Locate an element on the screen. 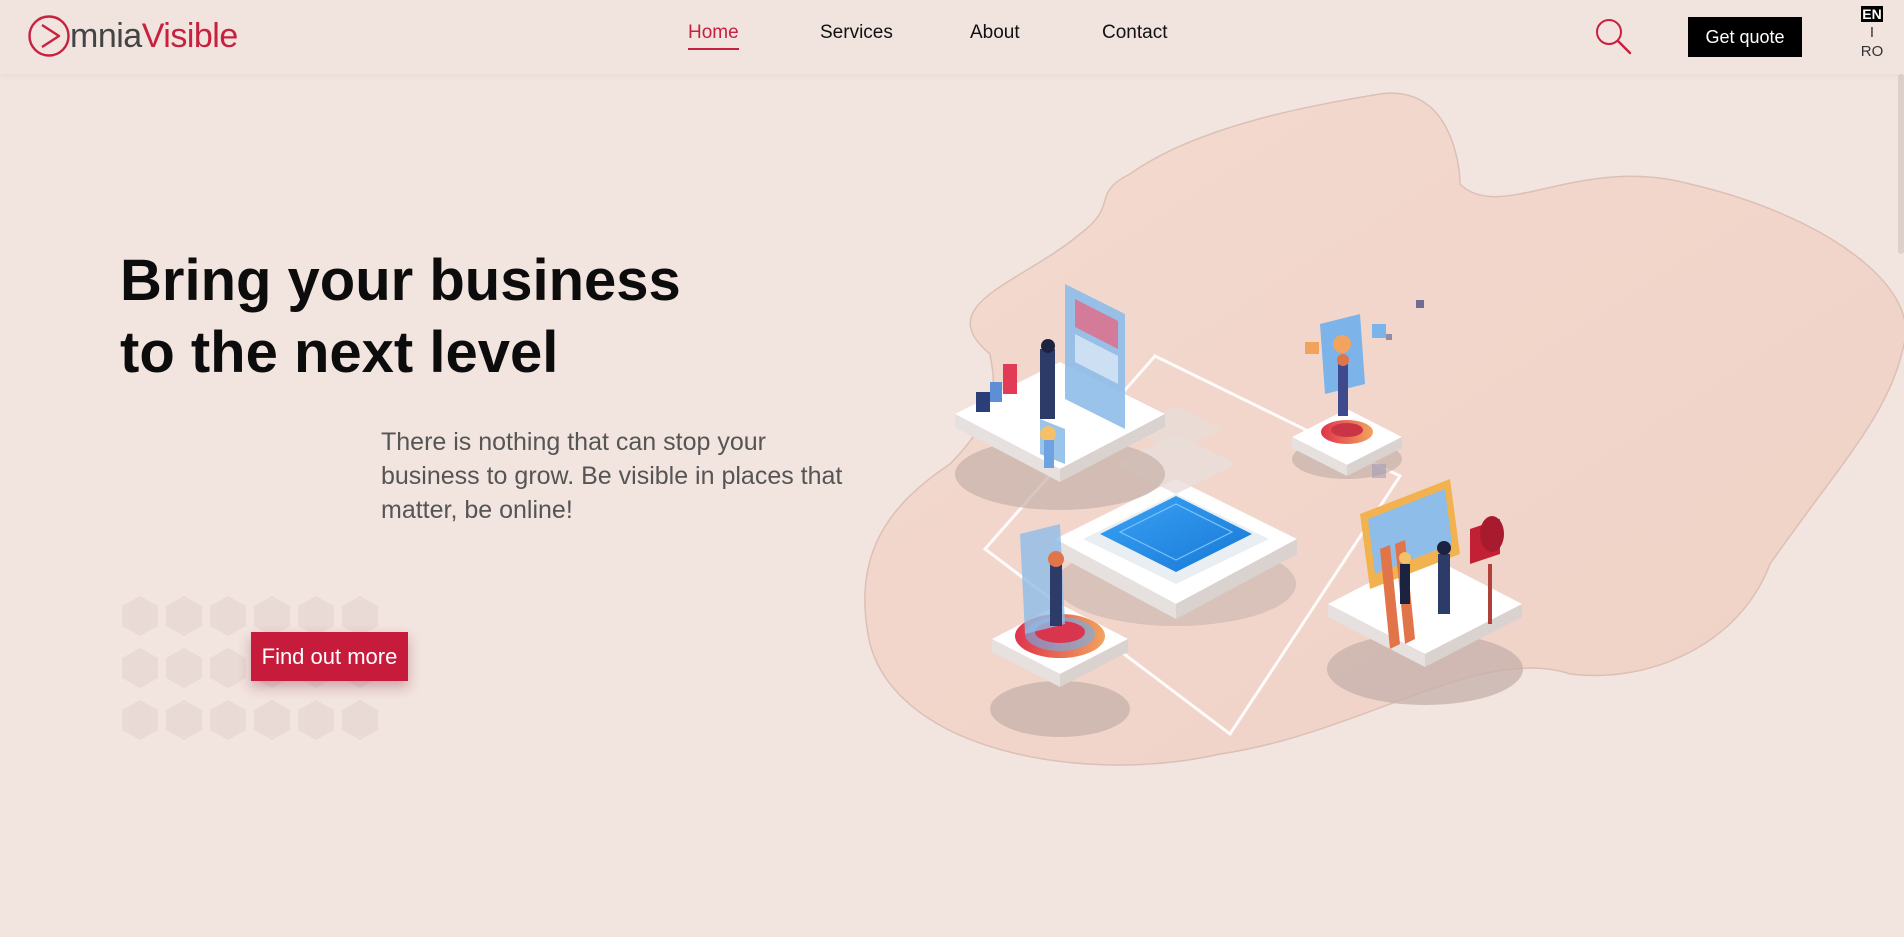 This screenshot has height=937, width=1904. nav-services: Services is located at coordinates (856, 36).